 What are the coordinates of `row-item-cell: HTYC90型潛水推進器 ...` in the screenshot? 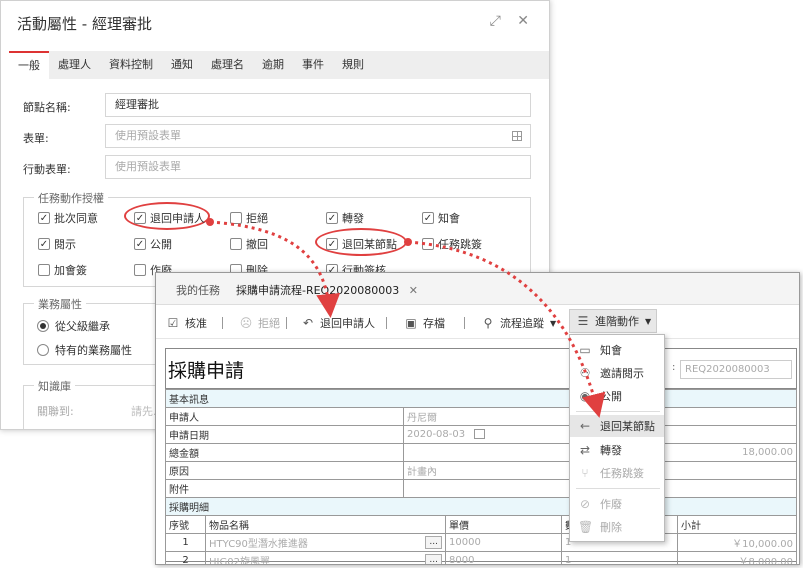 It's located at (325, 542).